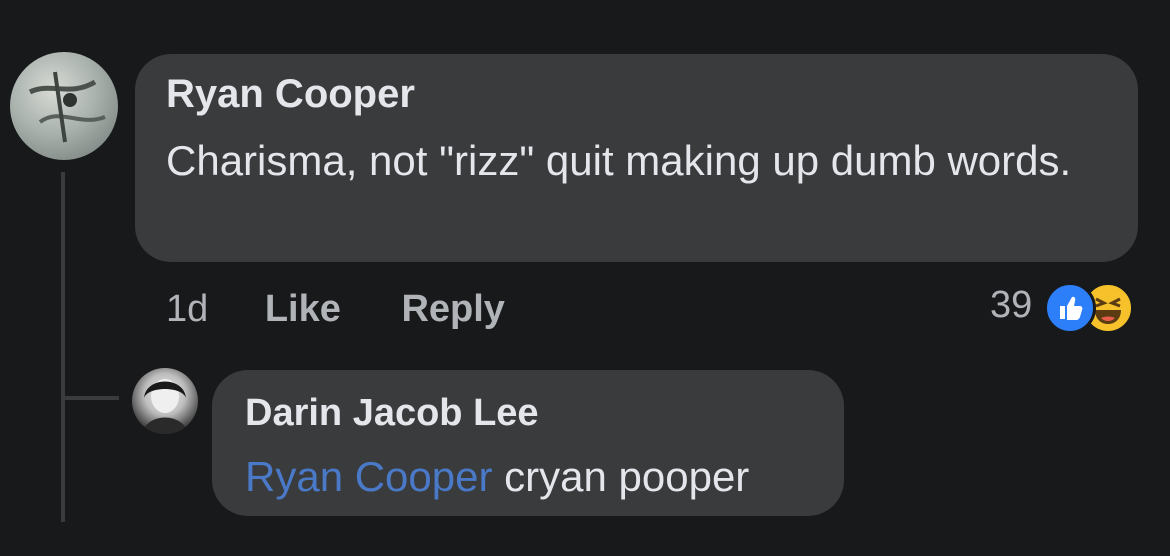 The image size is (1170, 556). I want to click on reaction-count: 39, so click(1011, 305).